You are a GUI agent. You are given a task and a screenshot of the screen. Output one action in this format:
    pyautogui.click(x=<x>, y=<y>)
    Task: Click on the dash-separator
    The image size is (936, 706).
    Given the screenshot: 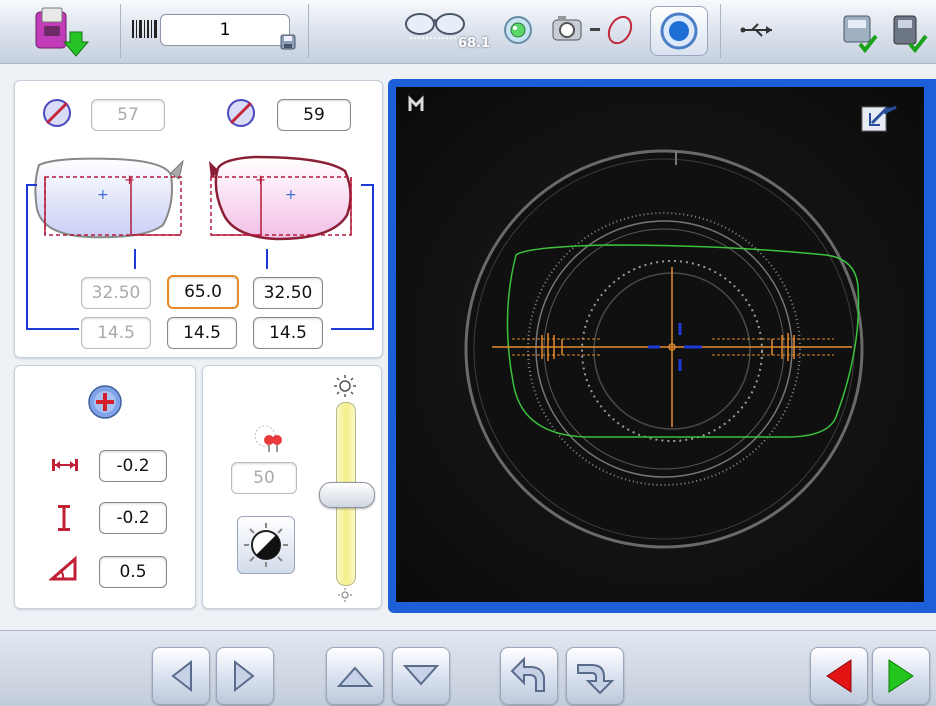 What is the action you would take?
    pyautogui.click(x=595, y=29)
    